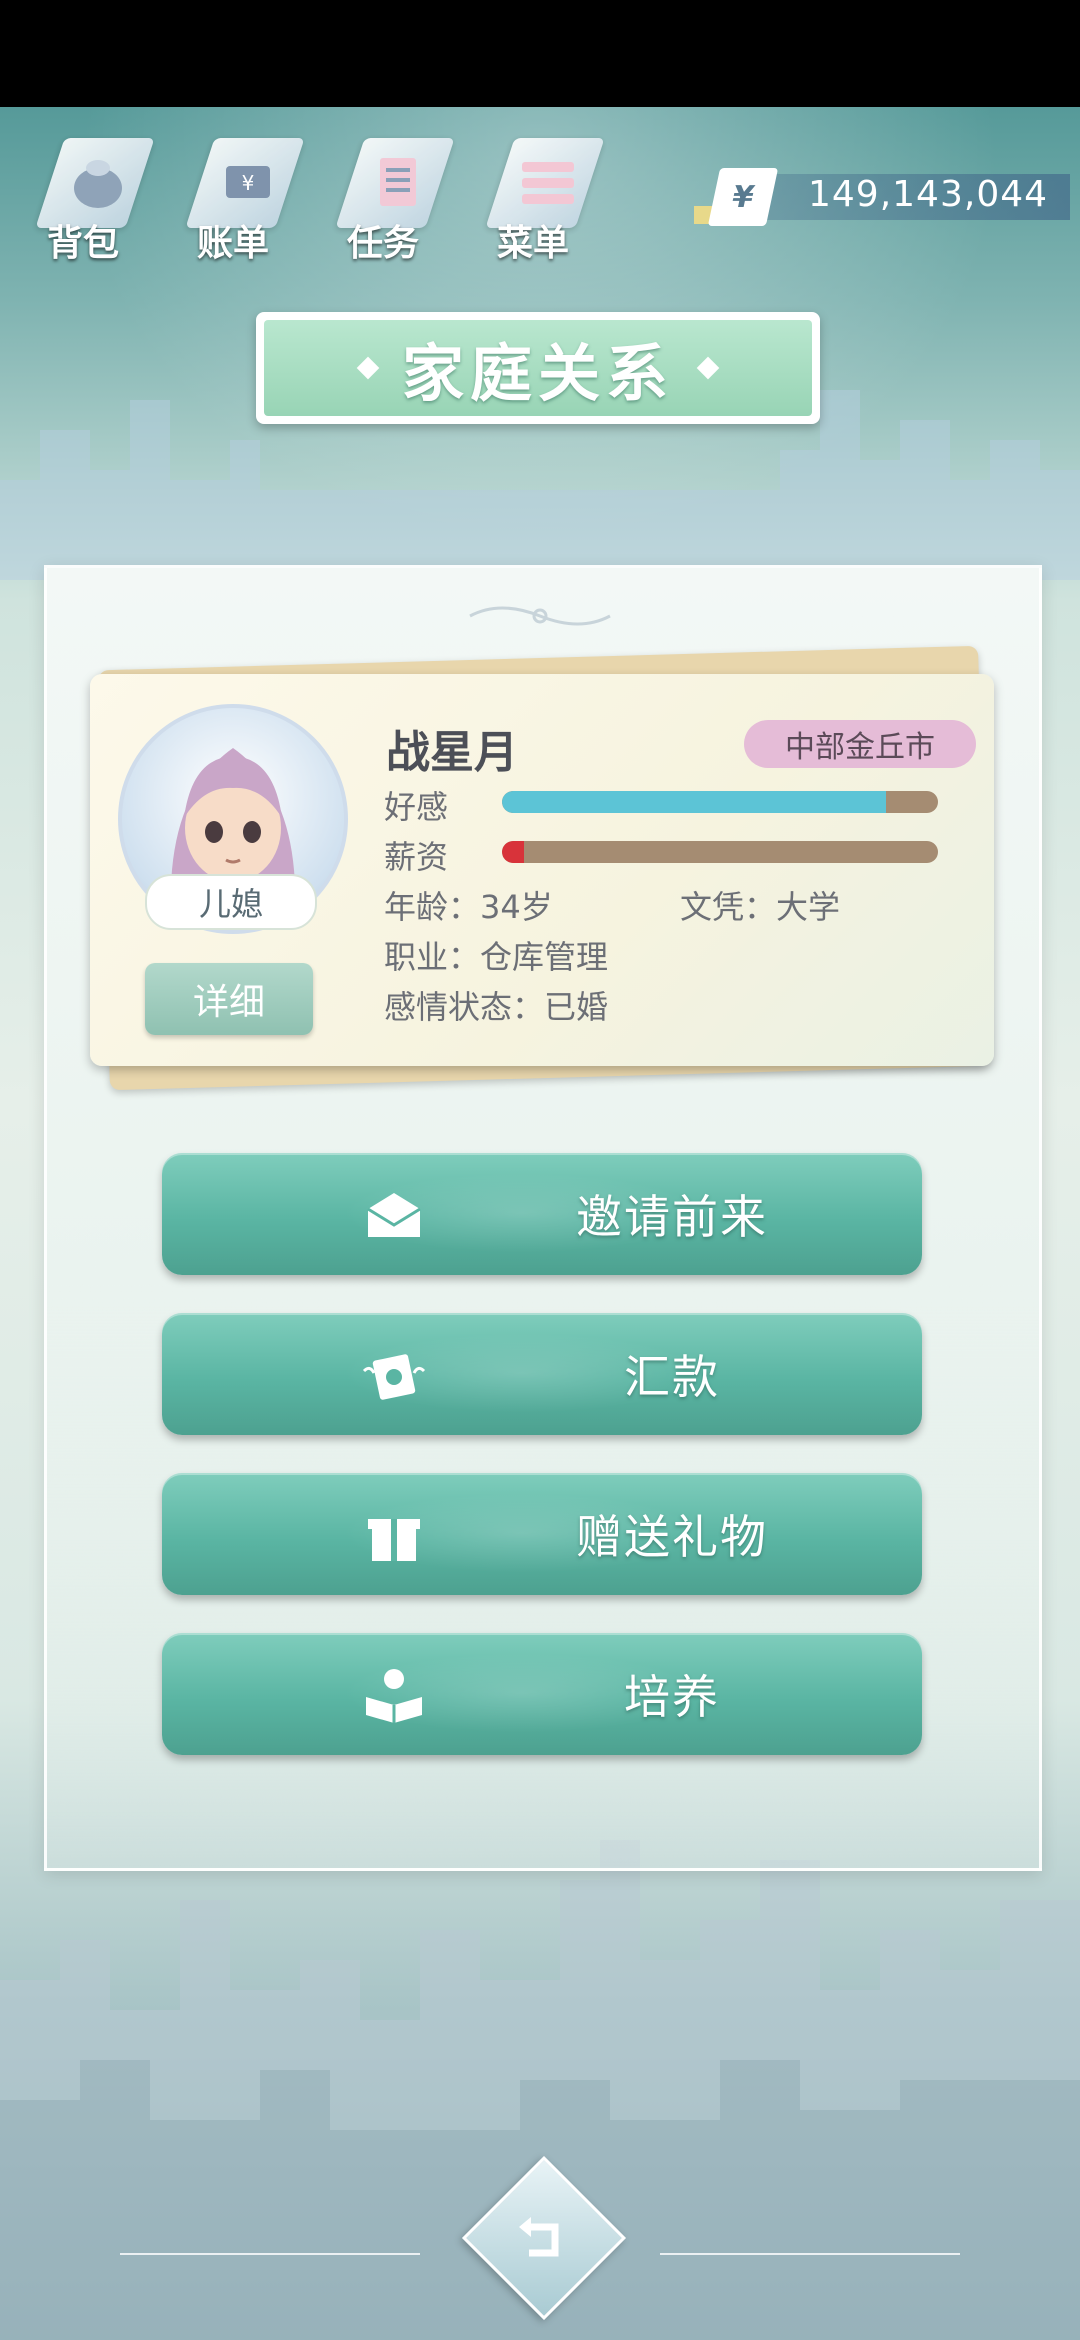 The width and height of the screenshot is (1080, 2340). I want to click on bill-icon: ¥, so click(248, 182).